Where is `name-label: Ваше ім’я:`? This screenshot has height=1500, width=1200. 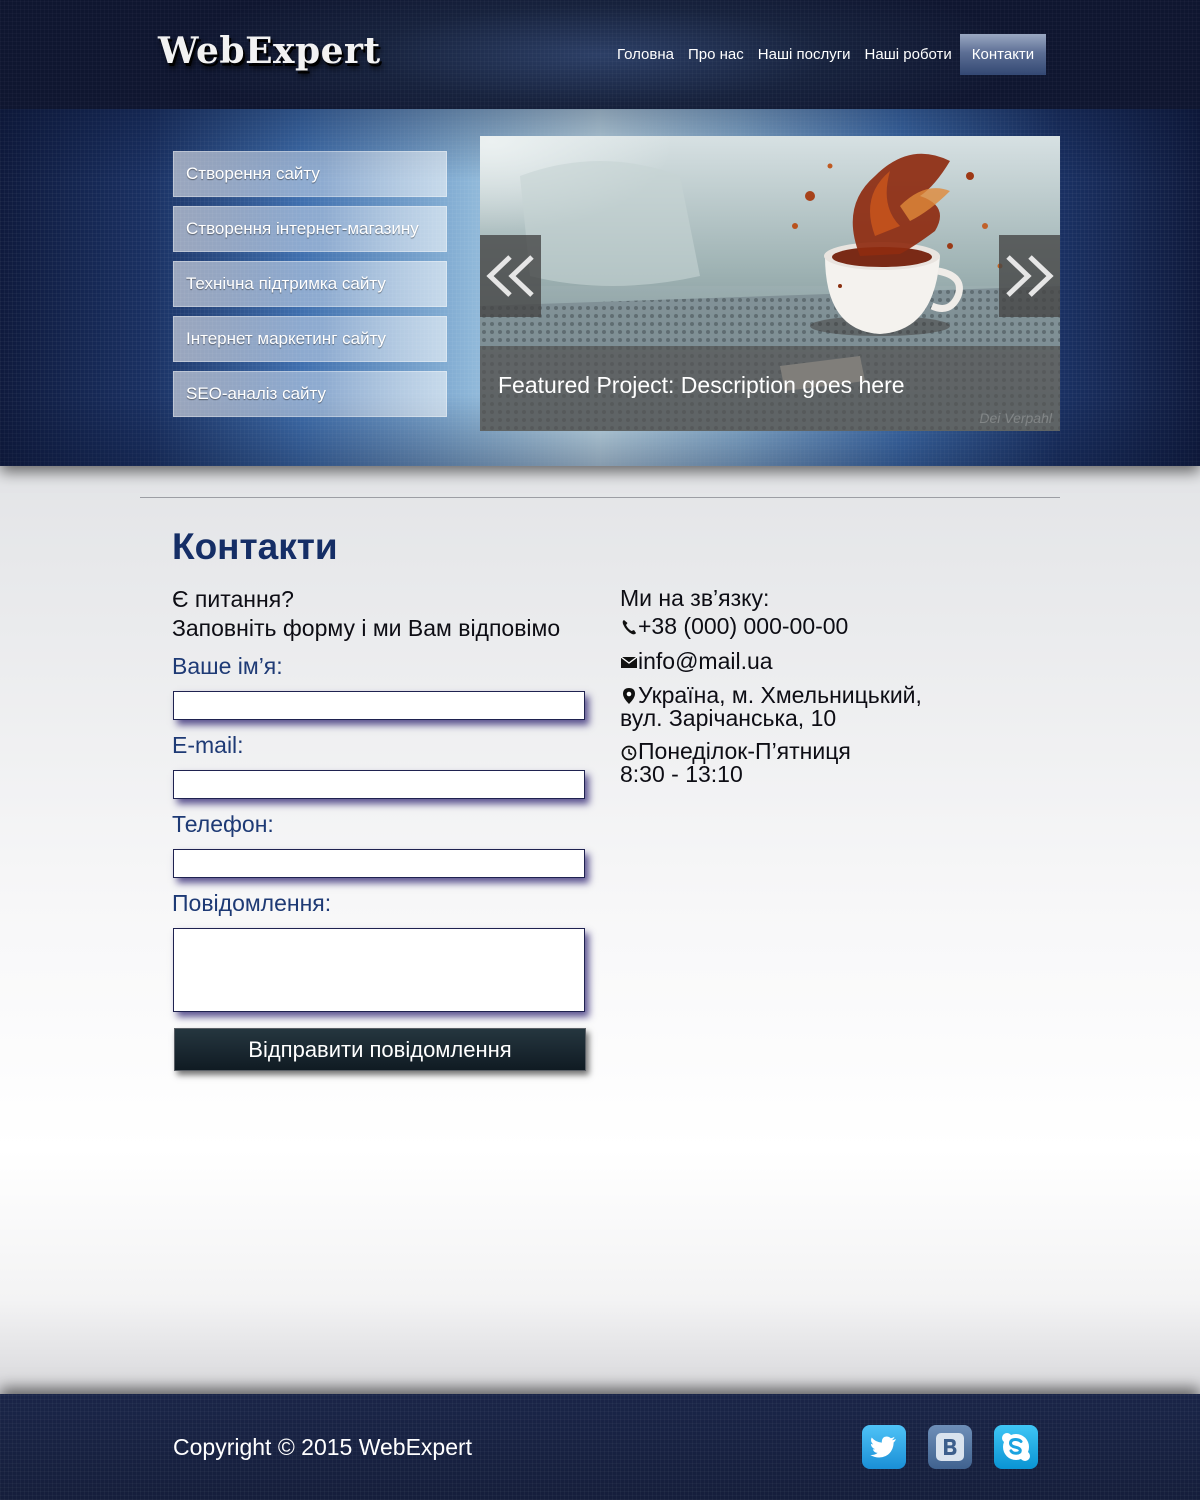
name-label: Ваше ім’я: is located at coordinates (227, 666).